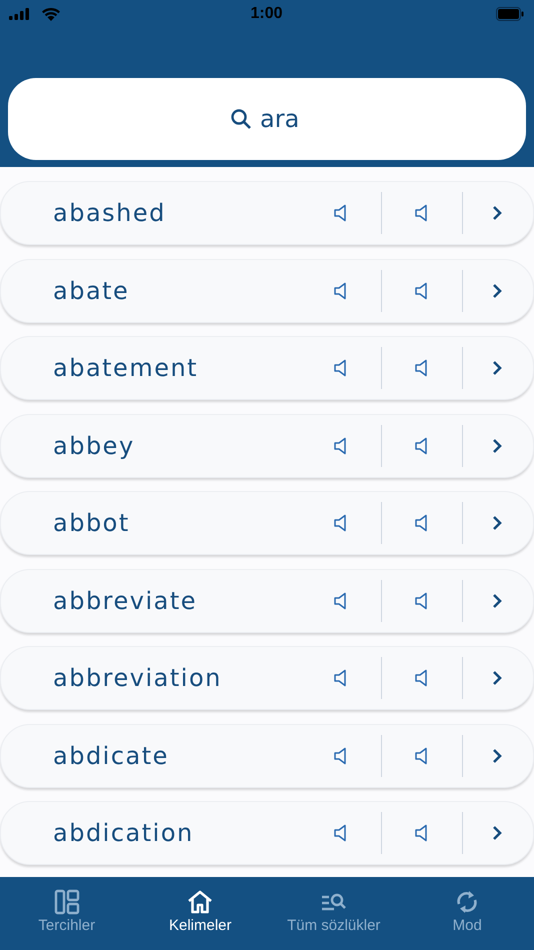 This screenshot has width=534, height=950. Describe the element at coordinates (467, 913) in the screenshot. I see `tab: Mod` at that location.